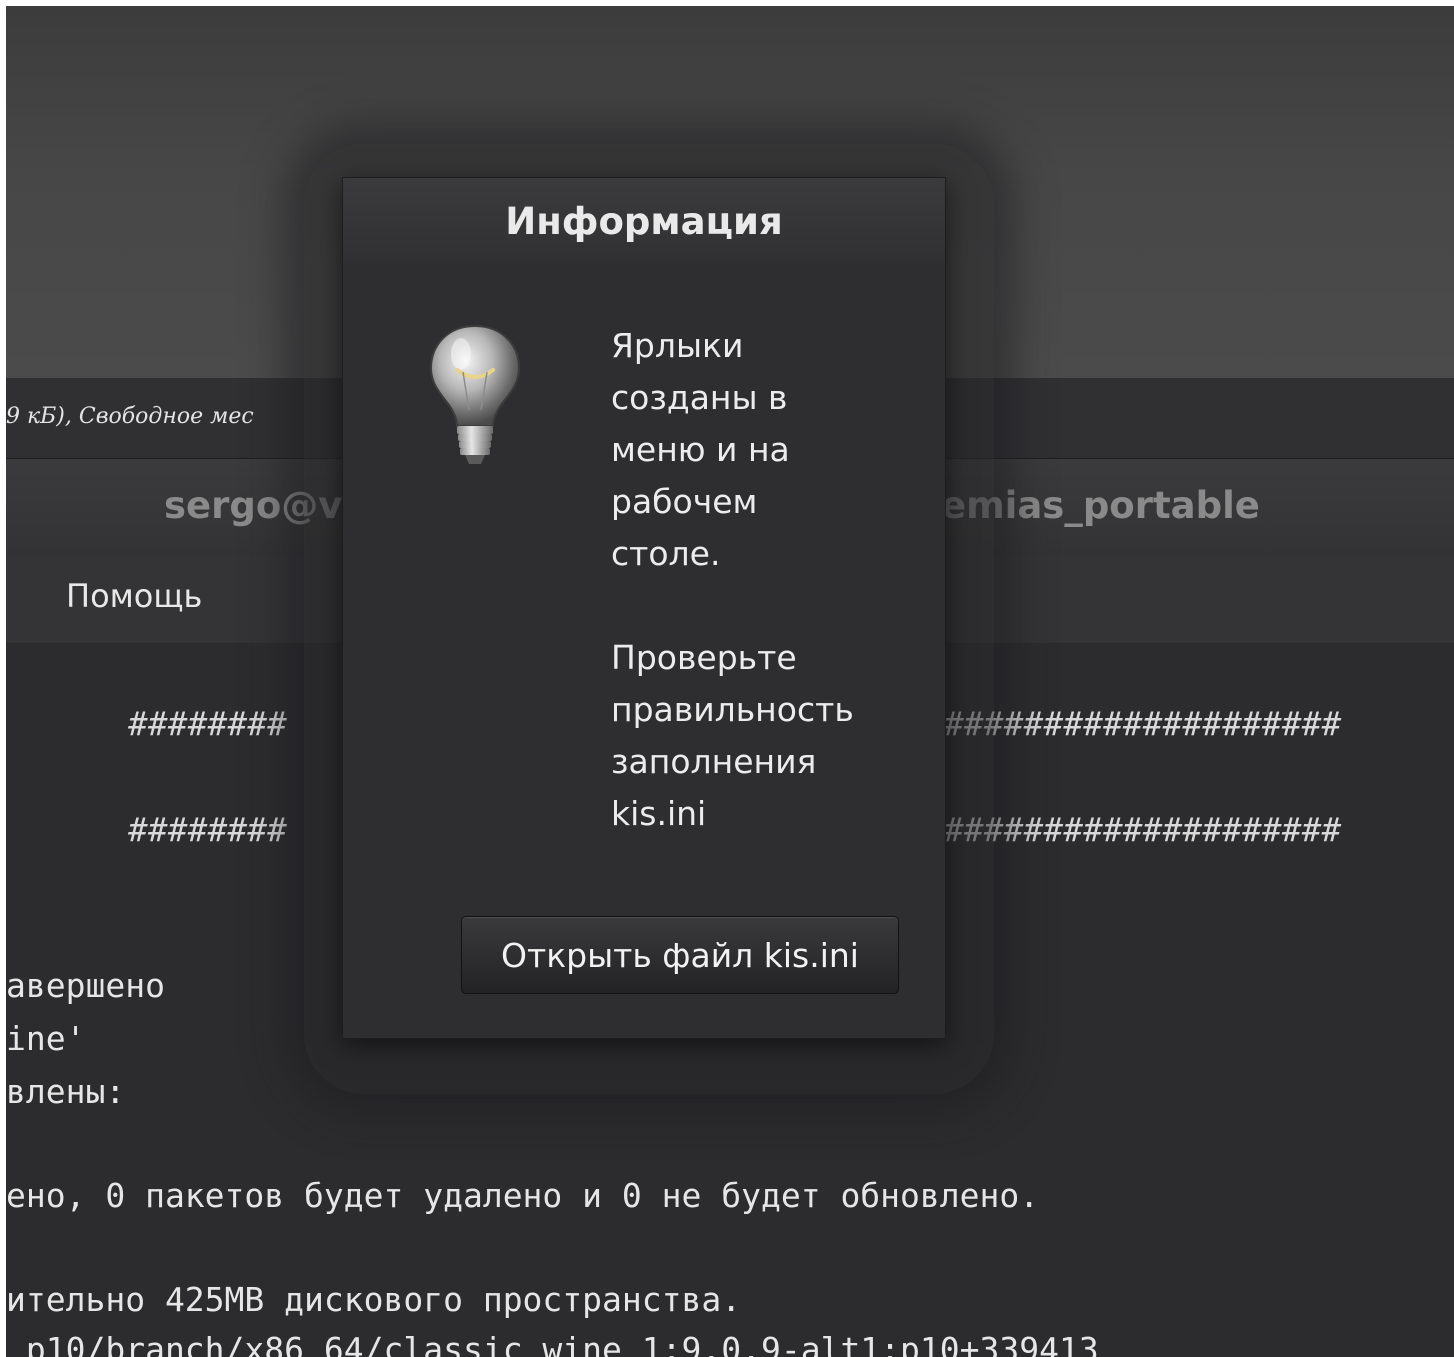 This screenshot has width=1454, height=1357. What do you see at coordinates (374, 1299) in the screenshot?
I see `terminal-line: ительно 425MB дискового пространства.` at bounding box center [374, 1299].